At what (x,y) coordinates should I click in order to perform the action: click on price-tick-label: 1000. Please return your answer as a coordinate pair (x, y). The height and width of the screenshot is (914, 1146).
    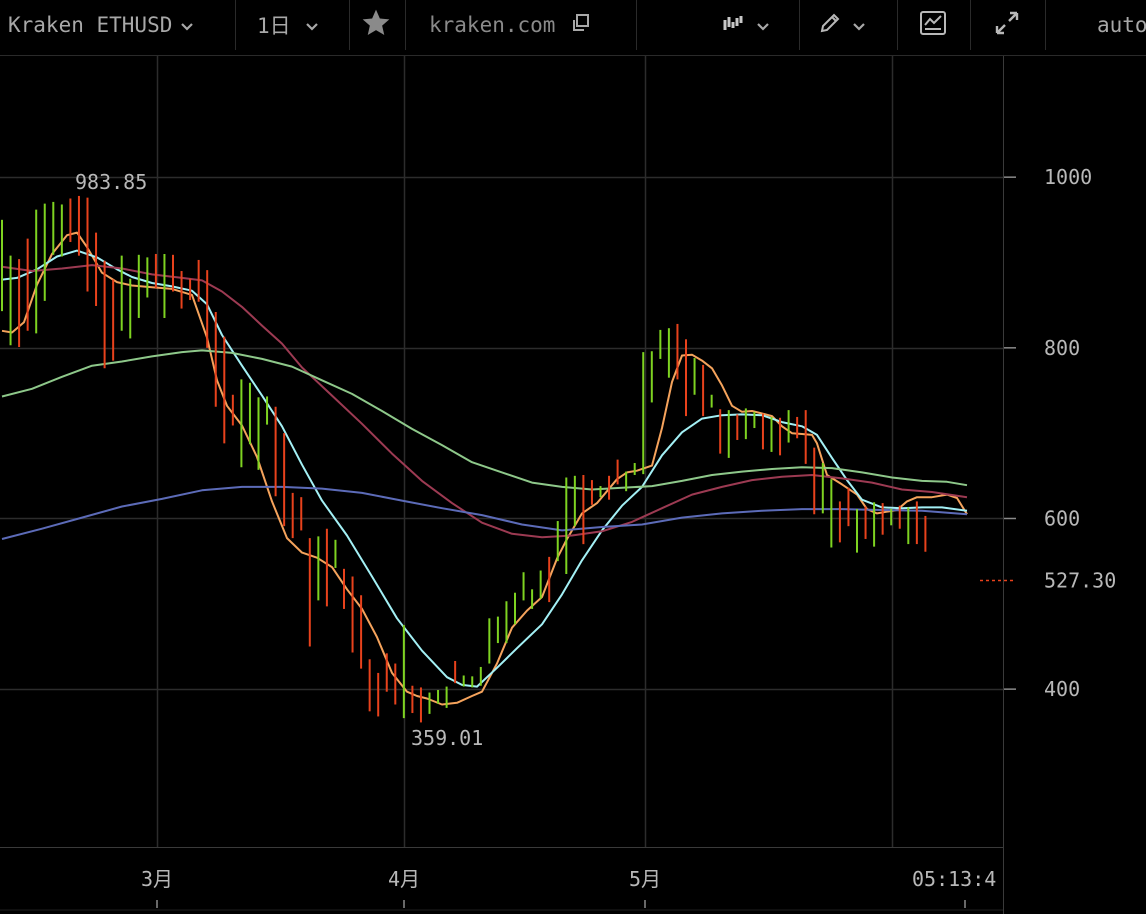
    Looking at the image, I should click on (1068, 177).